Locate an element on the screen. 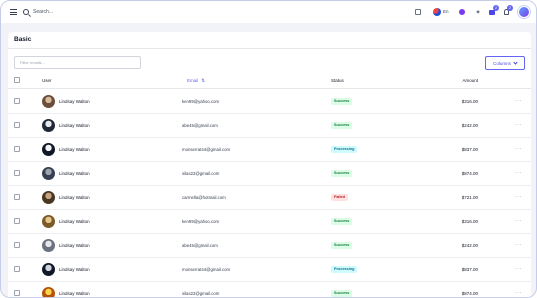  columns-button: Columns is located at coordinates (505, 63).